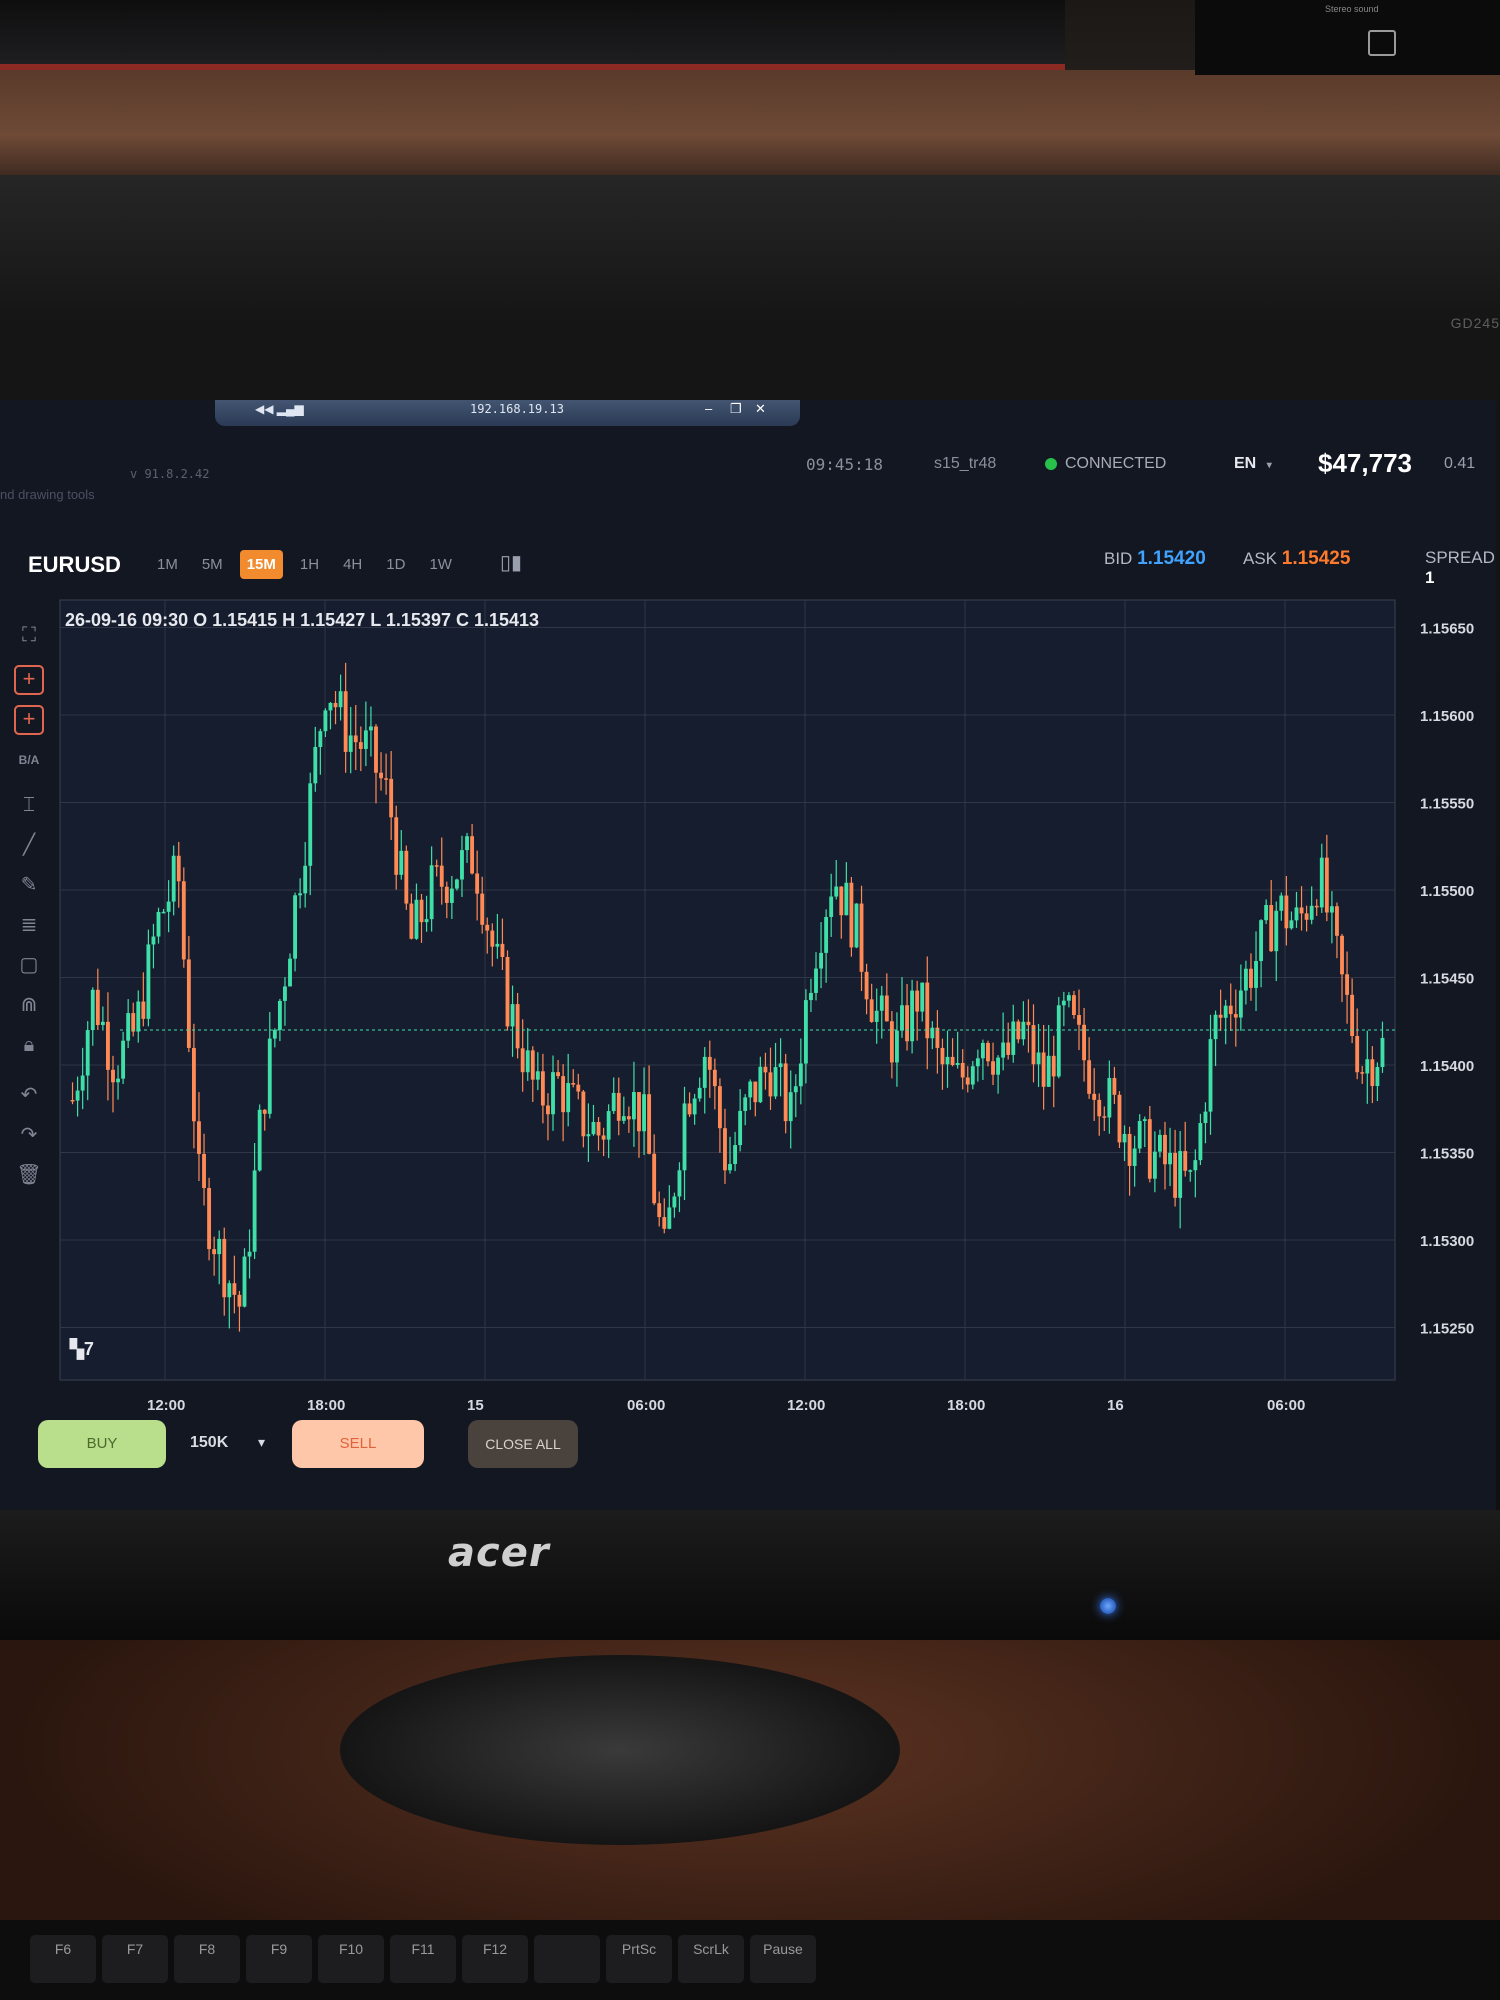 The image size is (1500, 2000). What do you see at coordinates (166, 1403) in the screenshot?
I see `x-tick-label: 12:00` at bounding box center [166, 1403].